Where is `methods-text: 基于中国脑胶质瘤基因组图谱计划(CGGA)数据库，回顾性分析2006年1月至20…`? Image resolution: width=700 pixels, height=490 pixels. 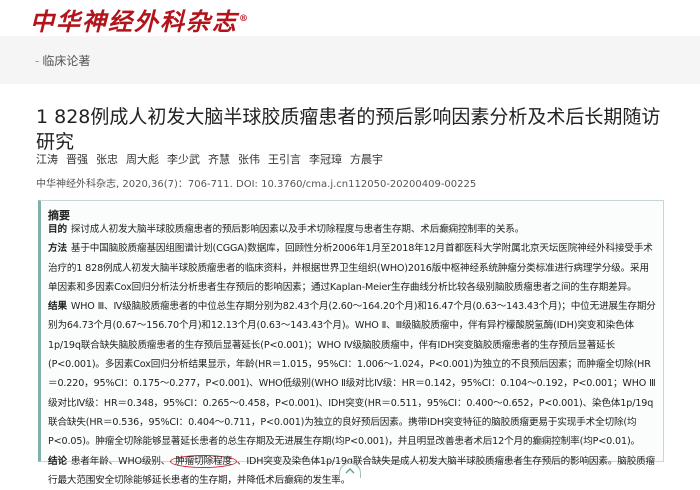
methods-text: 基于中国脑胶质瘤基因组图谱计划(CGGA)数据库，回顾性分析2006年1月至20… is located at coordinates (350, 268).